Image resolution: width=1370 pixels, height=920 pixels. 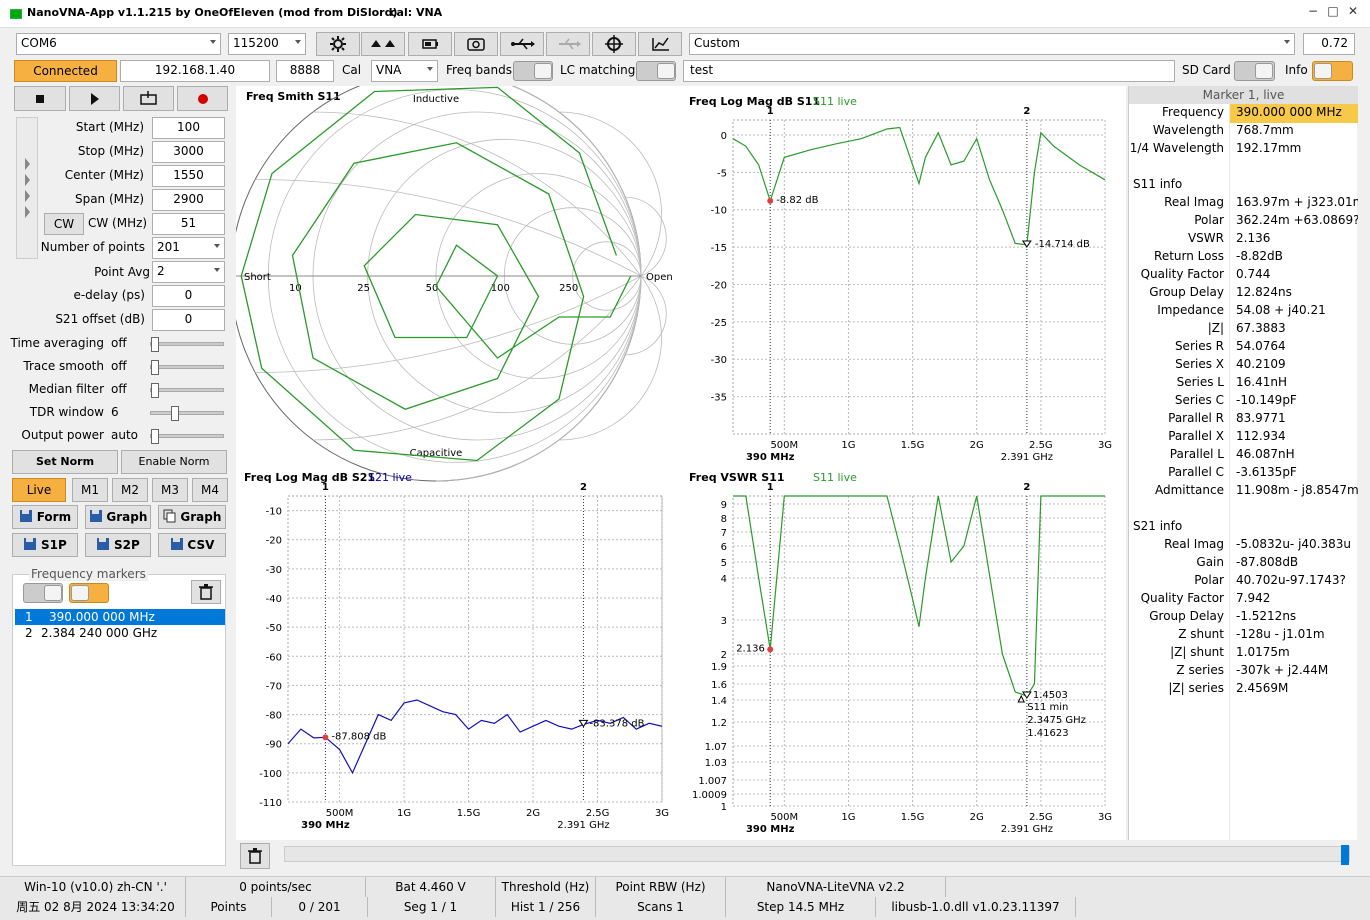 I want to click on sdcard-toggle, so click(x=1254, y=71).